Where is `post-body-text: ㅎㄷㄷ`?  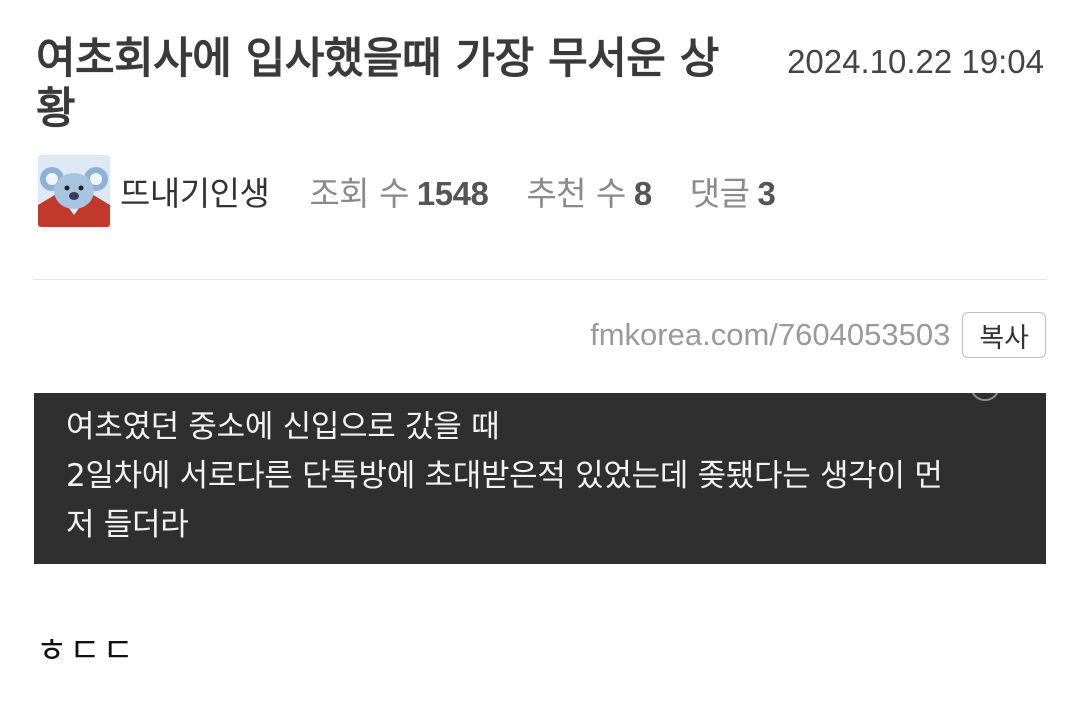 post-body-text: ㅎㄷㄷ is located at coordinates (86, 651).